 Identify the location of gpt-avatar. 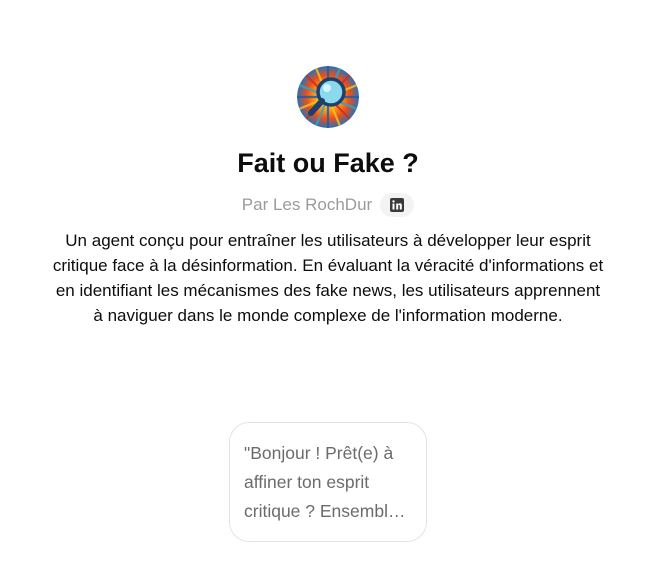
(328, 97).